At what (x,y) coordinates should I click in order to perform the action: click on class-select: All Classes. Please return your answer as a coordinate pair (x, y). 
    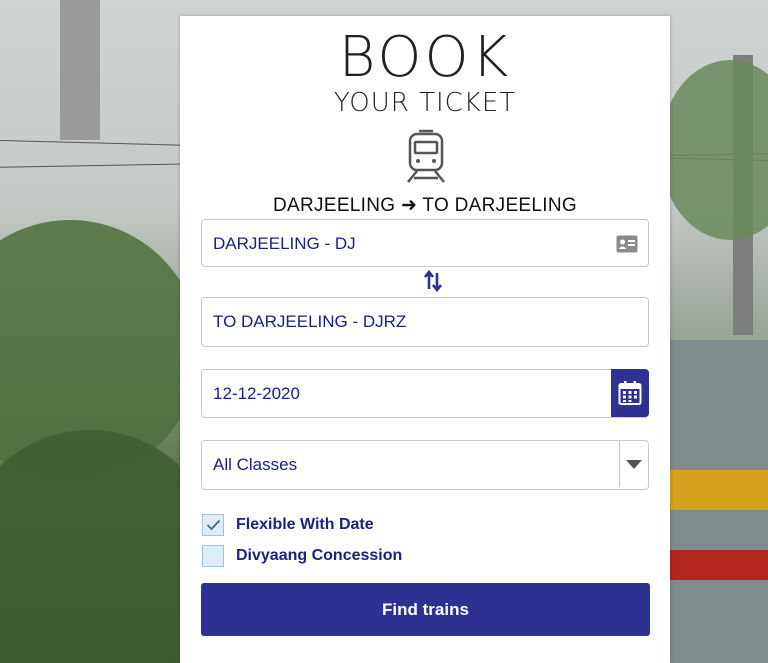
    Looking at the image, I should click on (425, 465).